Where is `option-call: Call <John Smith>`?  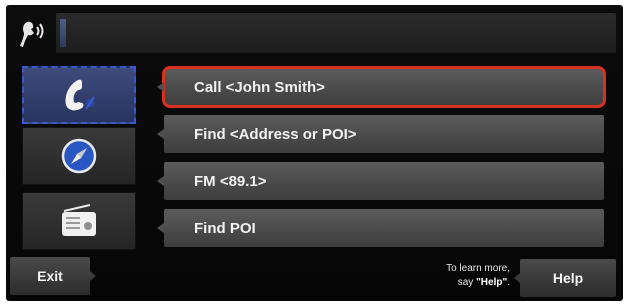
option-call: Call <John Smith> is located at coordinates (381, 87).